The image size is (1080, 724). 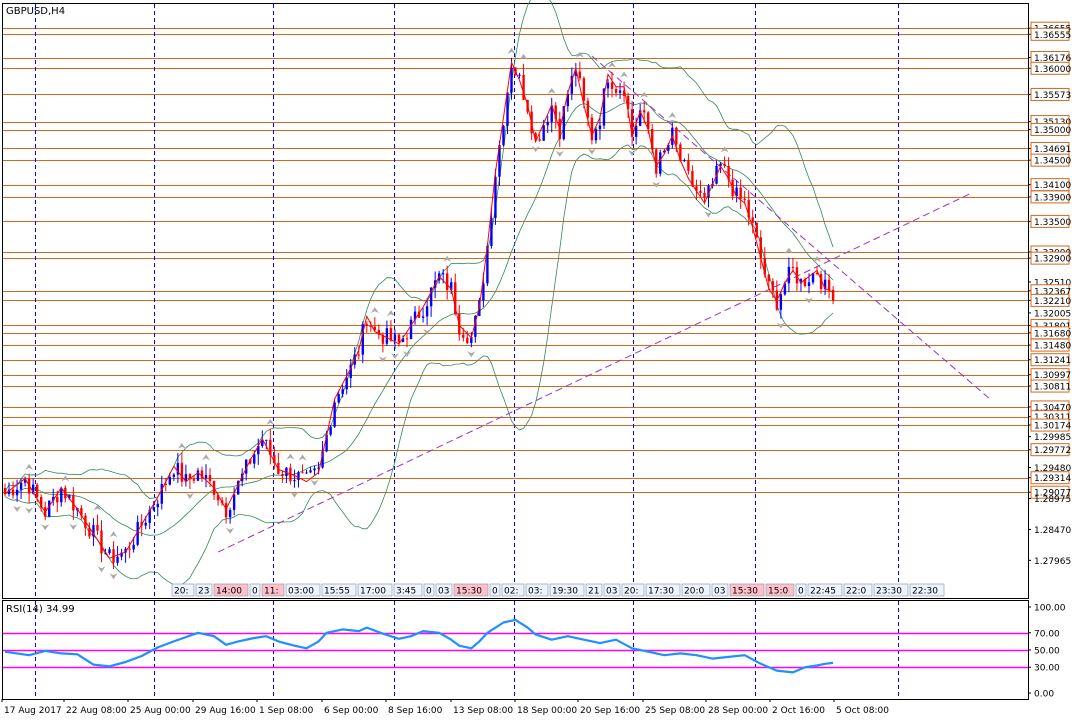 I want to click on time-axis-label: 6 Sep 00:00, so click(x=351, y=711).